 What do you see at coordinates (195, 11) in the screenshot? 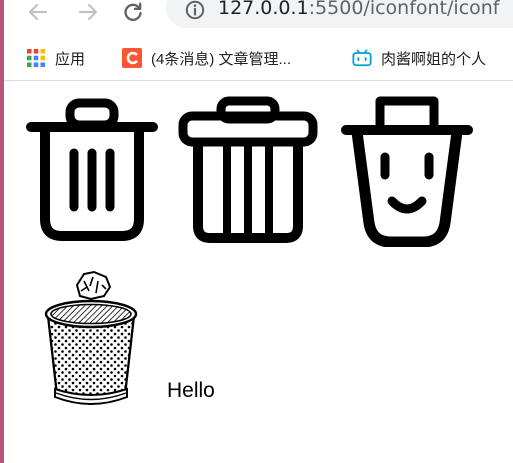
I see `info-icon` at bounding box center [195, 11].